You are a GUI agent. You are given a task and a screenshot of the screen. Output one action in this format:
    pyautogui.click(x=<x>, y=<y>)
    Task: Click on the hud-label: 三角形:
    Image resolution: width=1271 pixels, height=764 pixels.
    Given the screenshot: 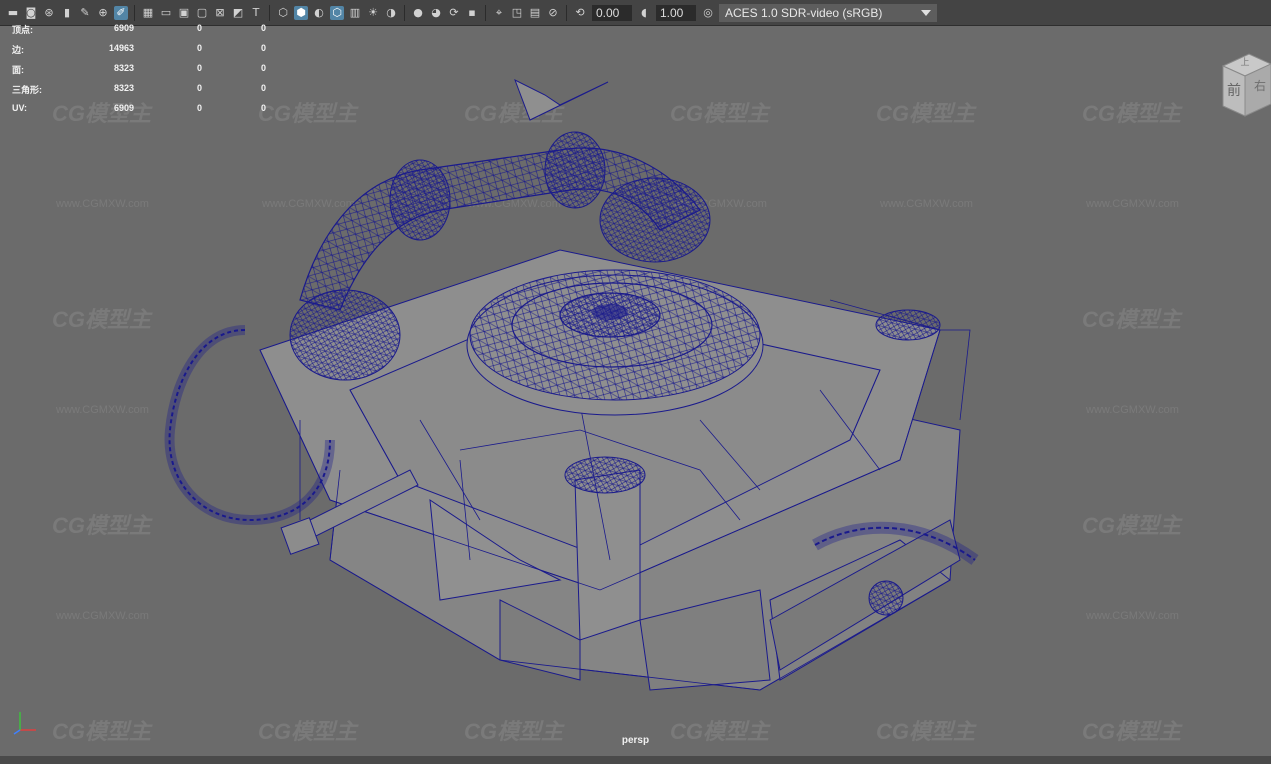 What is the action you would take?
    pyautogui.click(x=27, y=90)
    